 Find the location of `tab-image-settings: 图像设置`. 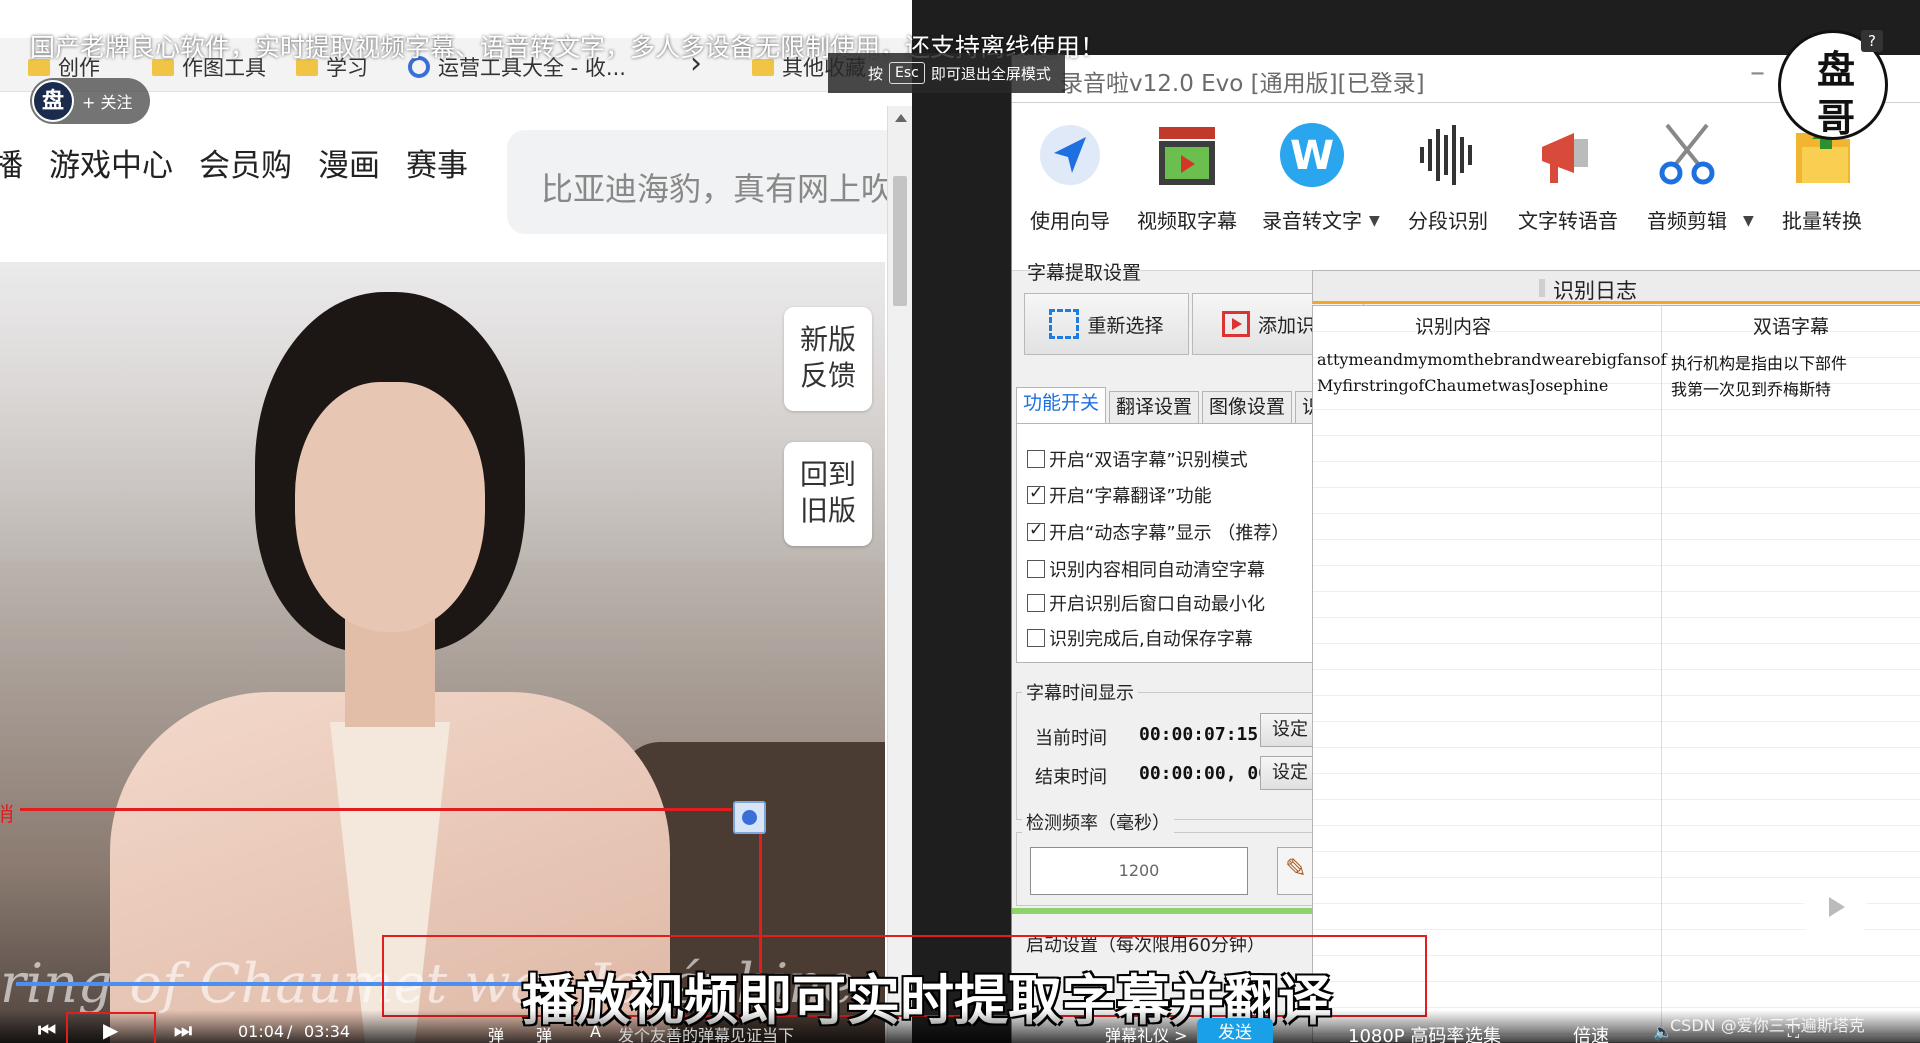

tab-image-settings: 图像设置 is located at coordinates (1247, 407).